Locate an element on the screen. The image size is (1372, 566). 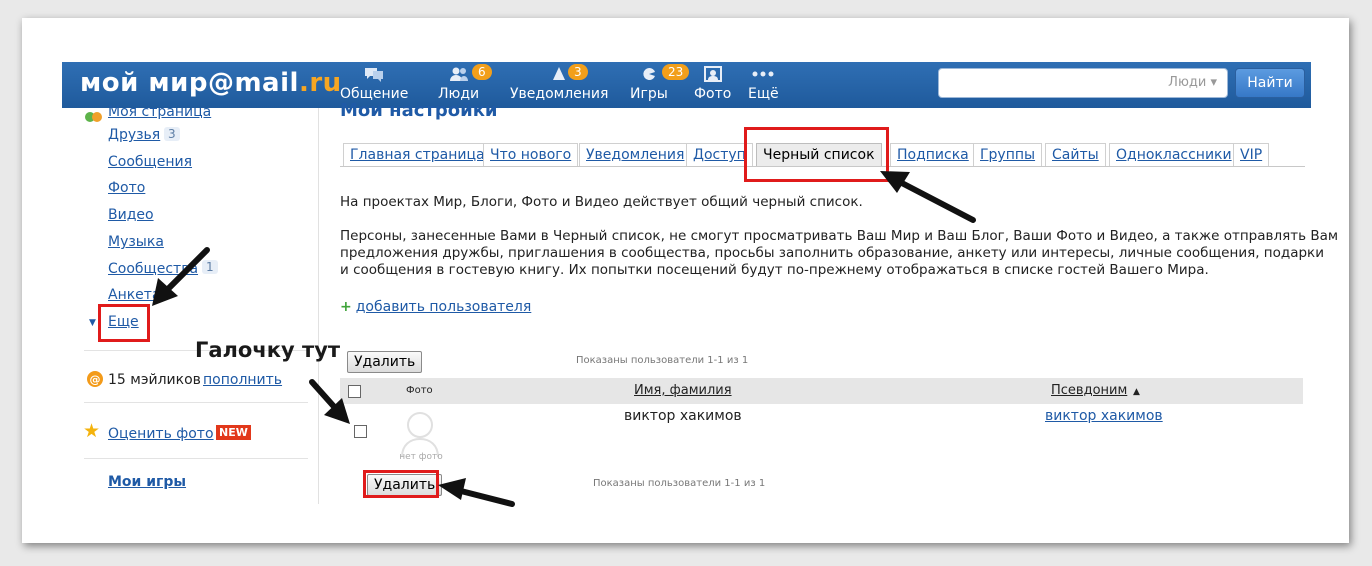
tab-access: Доступ is located at coordinates (719, 154).